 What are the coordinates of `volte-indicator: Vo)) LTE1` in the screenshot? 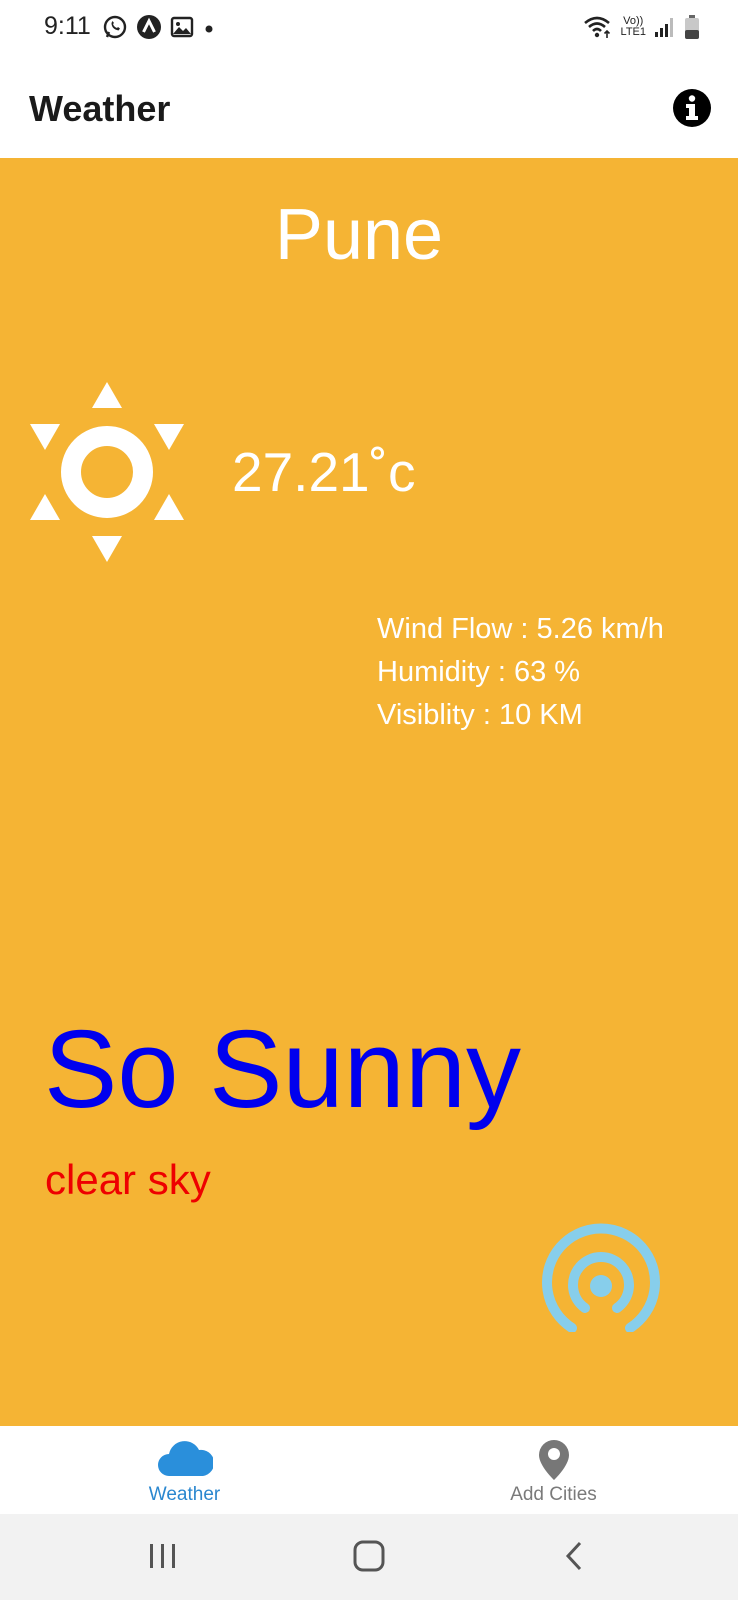 It's located at (633, 27).